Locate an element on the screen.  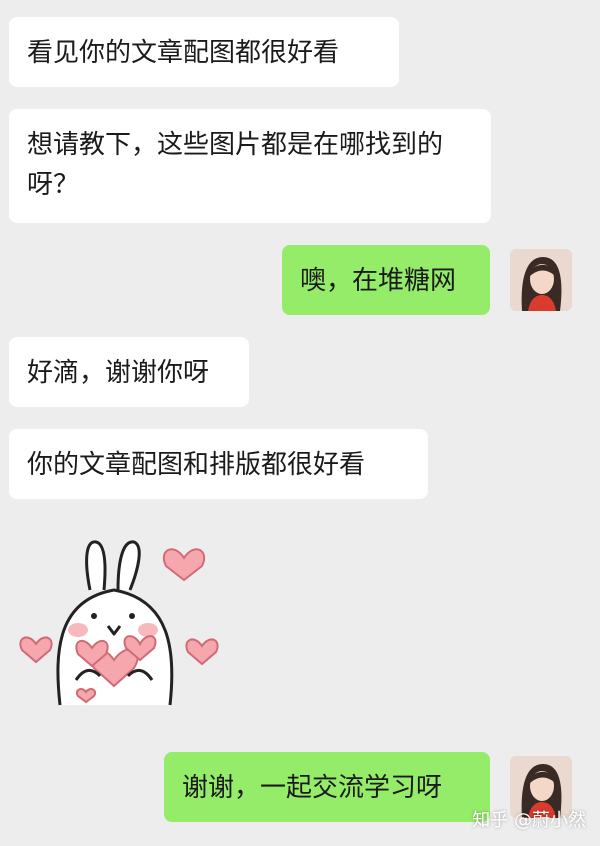
avatar is located at coordinates (541, 280).